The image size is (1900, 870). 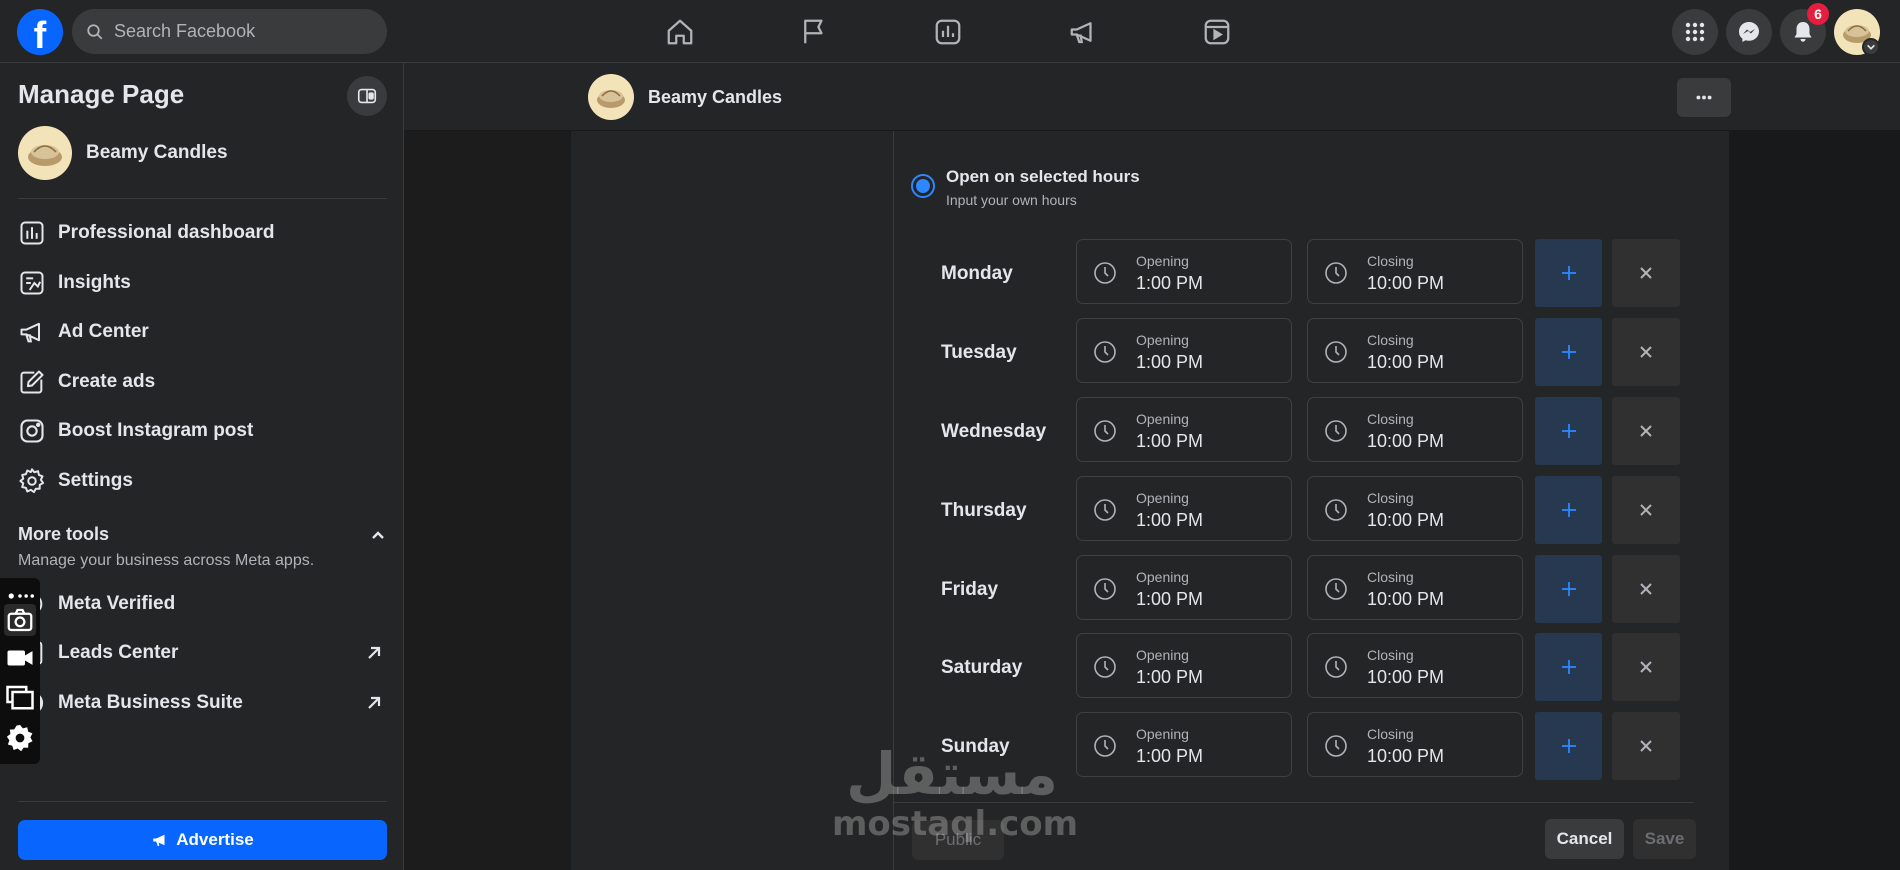 I want to click on selected-hours-radio, so click(x=923, y=186).